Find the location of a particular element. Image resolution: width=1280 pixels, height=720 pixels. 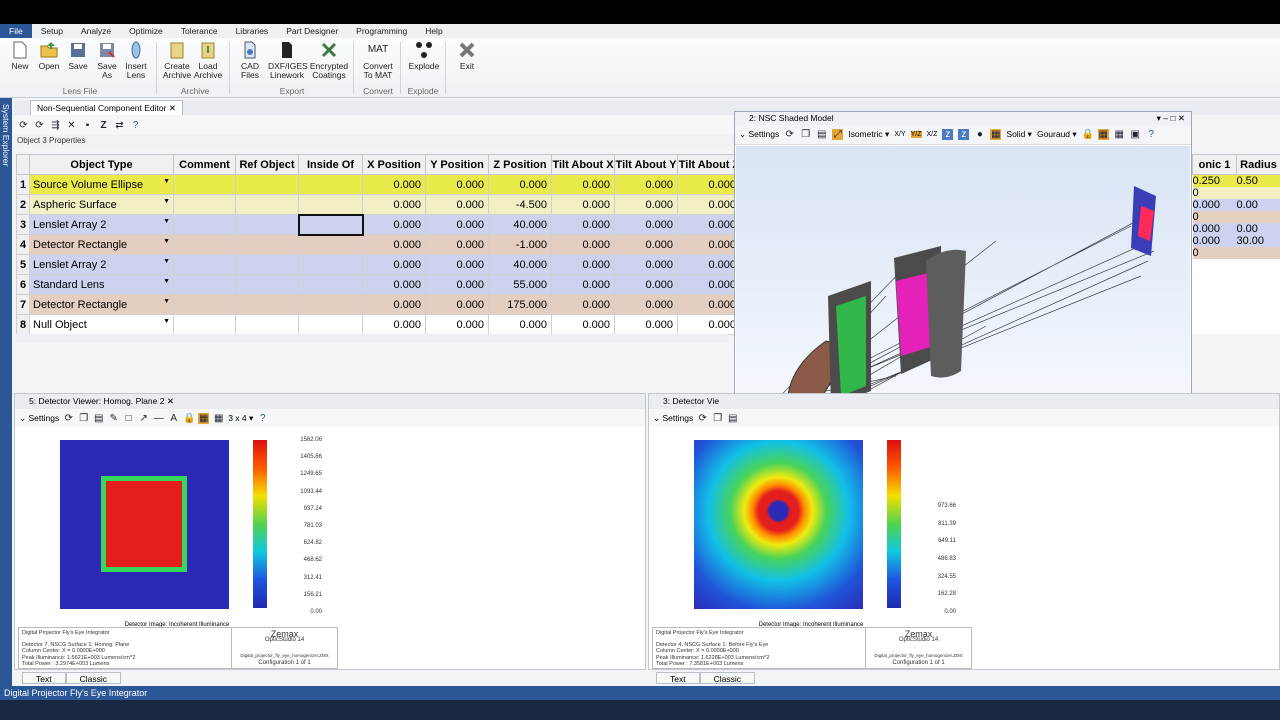

line-icon: — is located at coordinates (158, 418).